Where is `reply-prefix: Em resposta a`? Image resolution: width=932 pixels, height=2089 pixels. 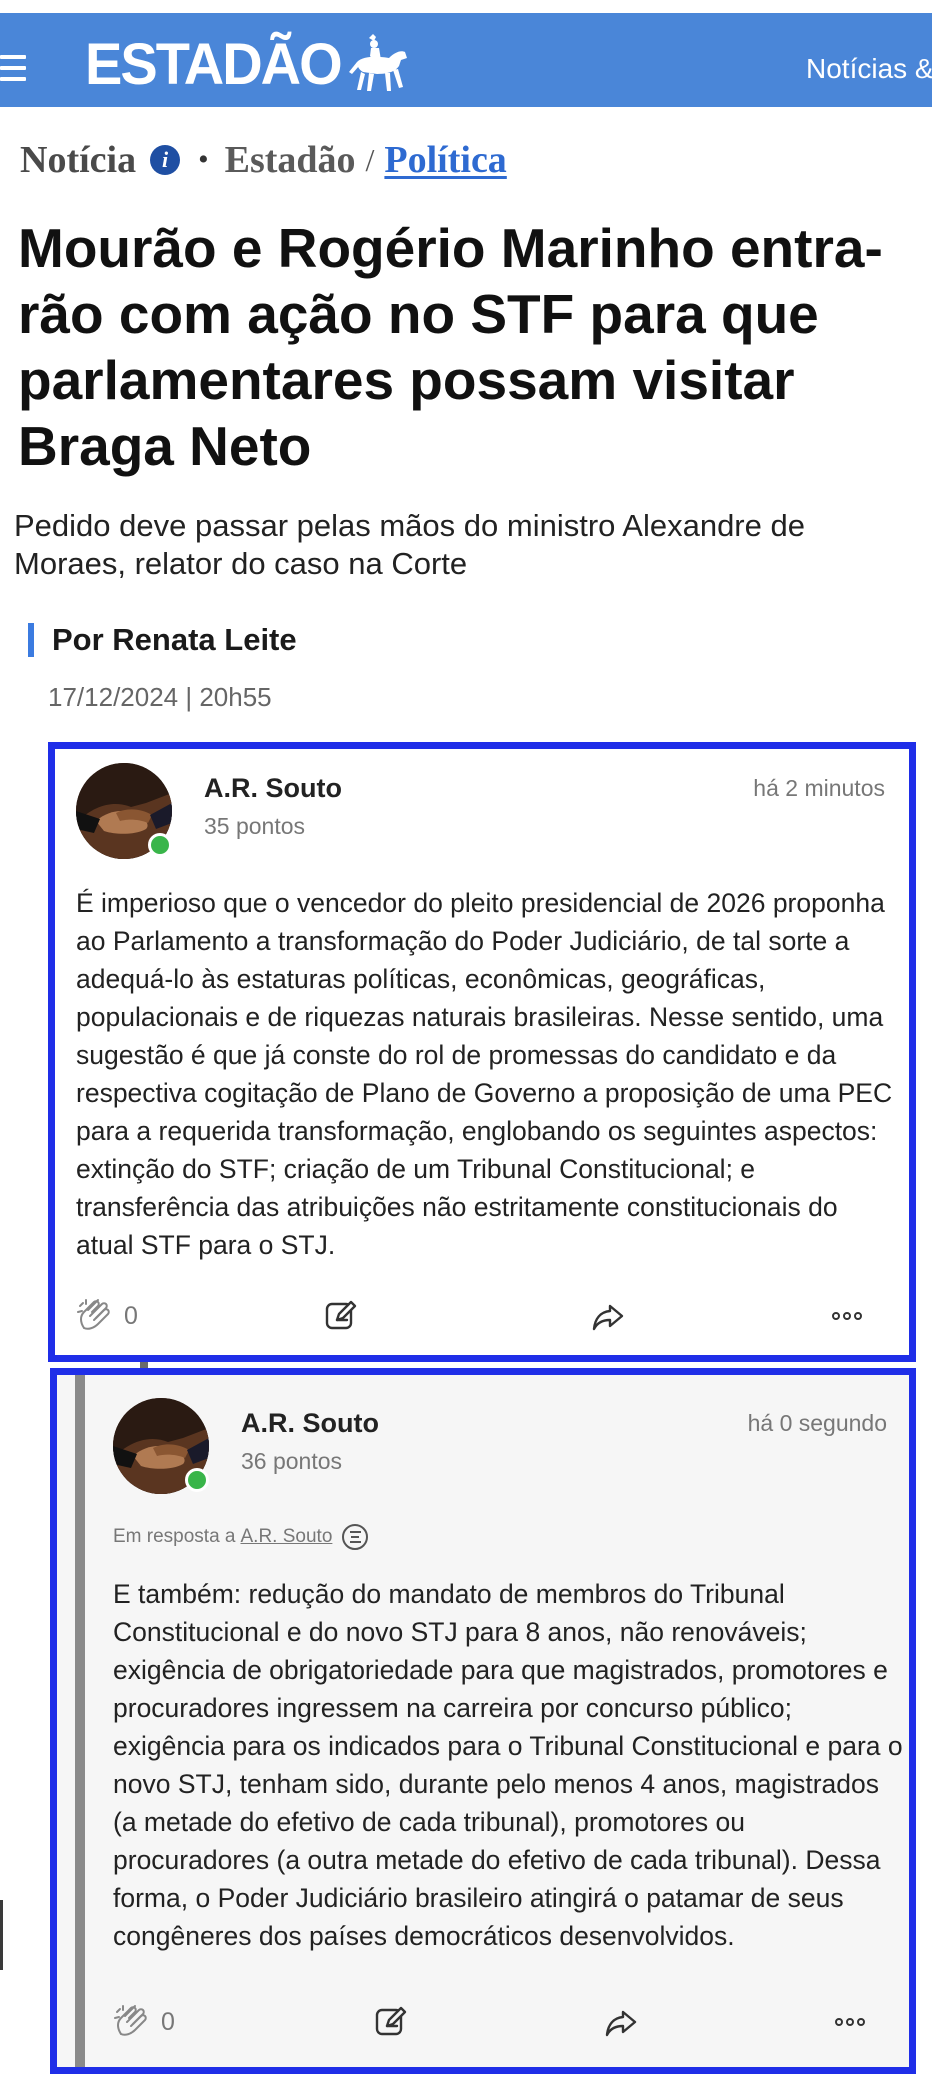
reply-prefix: Em resposta a is located at coordinates (174, 1536).